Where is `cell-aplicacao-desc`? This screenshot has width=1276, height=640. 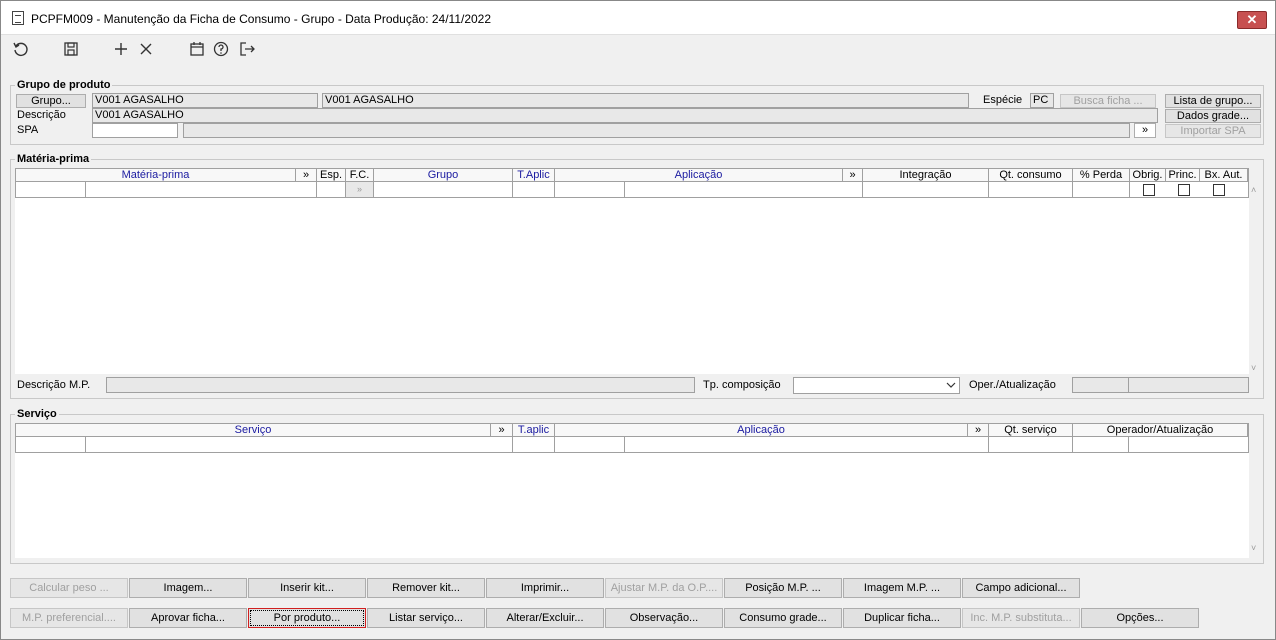
cell-aplicacao-desc is located at coordinates (744, 189).